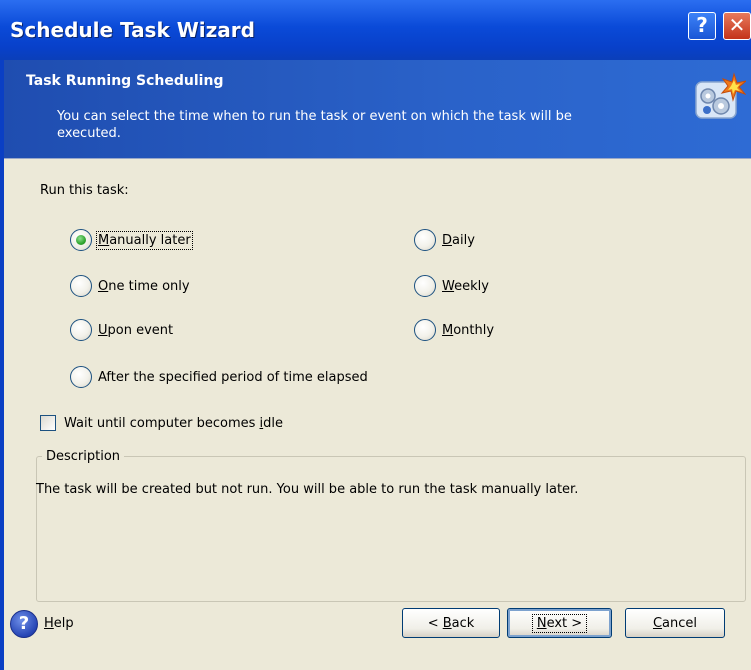 The height and width of the screenshot is (670, 751). I want to click on help-link: Help, so click(59, 623).